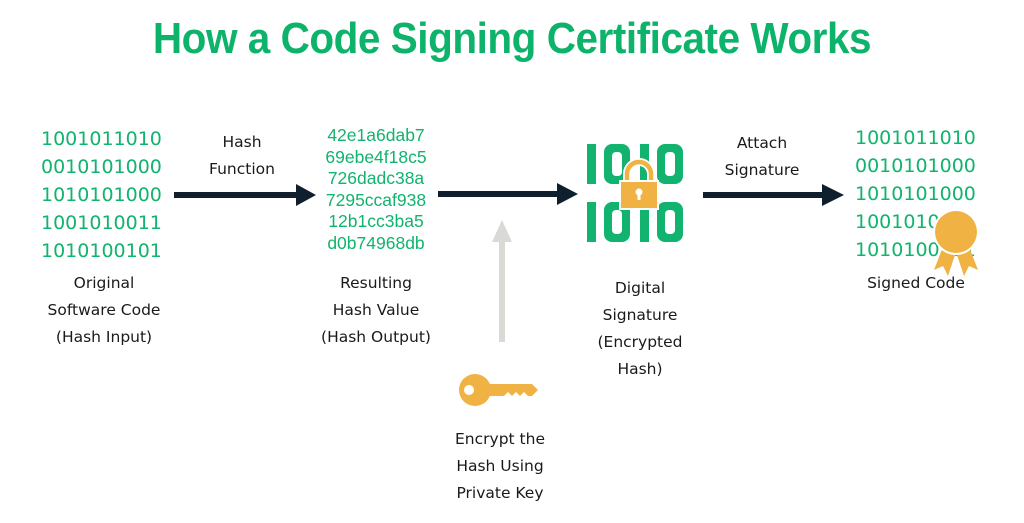 The width and height of the screenshot is (1024, 523). I want to click on arrow-attach-signature, so click(773, 195).